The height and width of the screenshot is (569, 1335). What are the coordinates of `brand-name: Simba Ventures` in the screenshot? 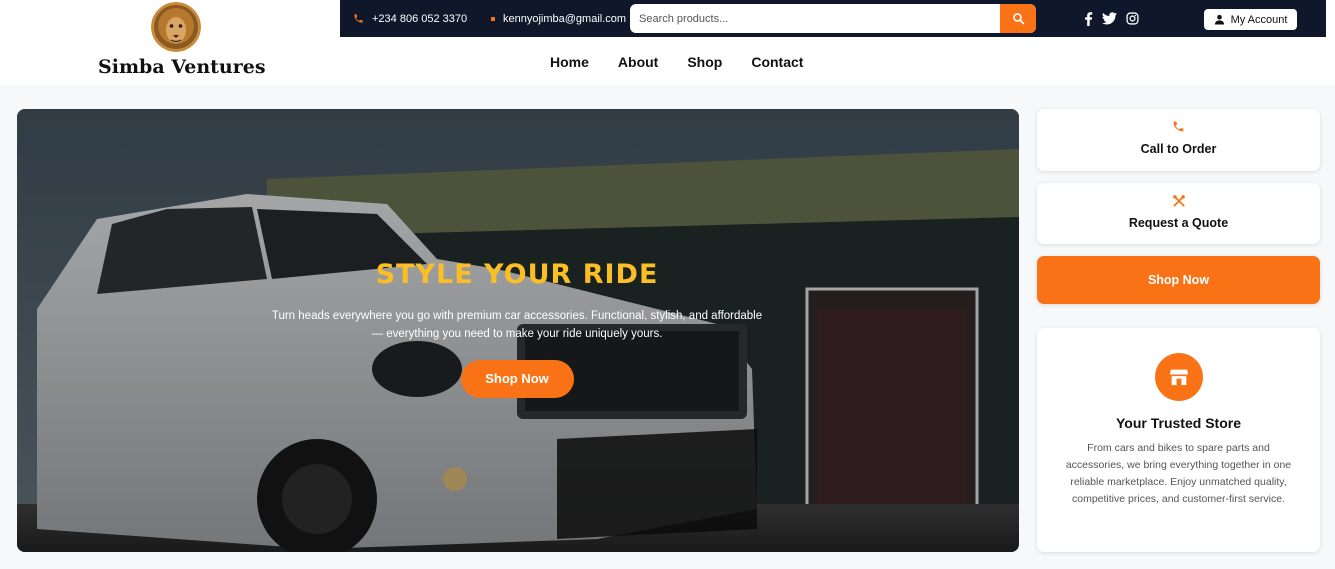 It's located at (182, 67).